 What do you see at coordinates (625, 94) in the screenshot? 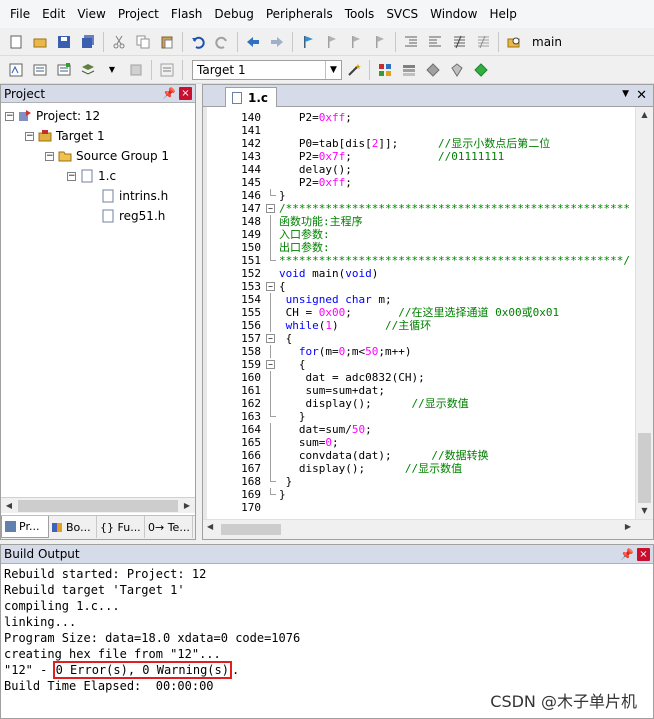
I see `chevron-down-icon: ▼` at bounding box center [625, 94].